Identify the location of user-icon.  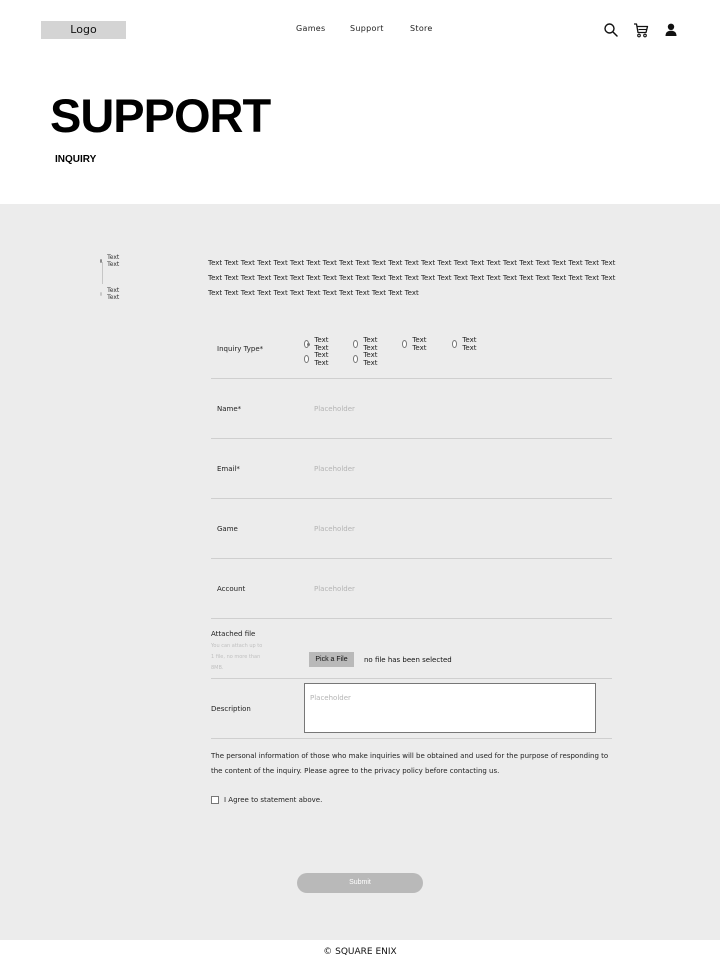
(671, 30).